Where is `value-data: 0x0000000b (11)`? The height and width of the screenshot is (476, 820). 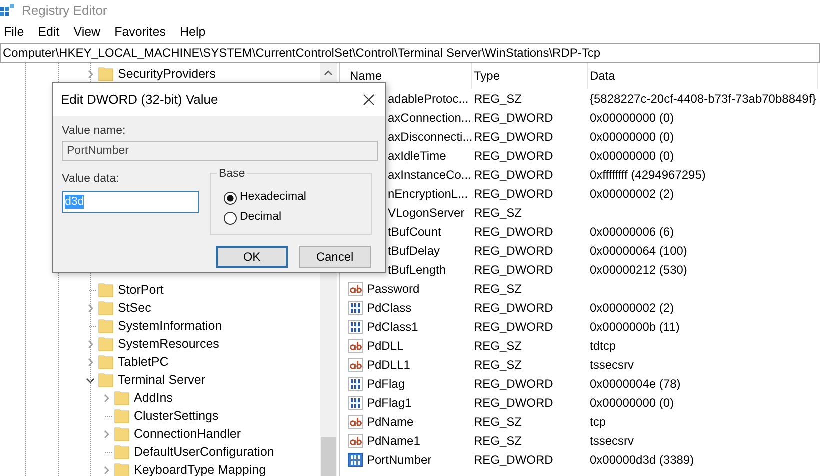 value-data: 0x0000000b (11) is located at coordinates (635, 327).